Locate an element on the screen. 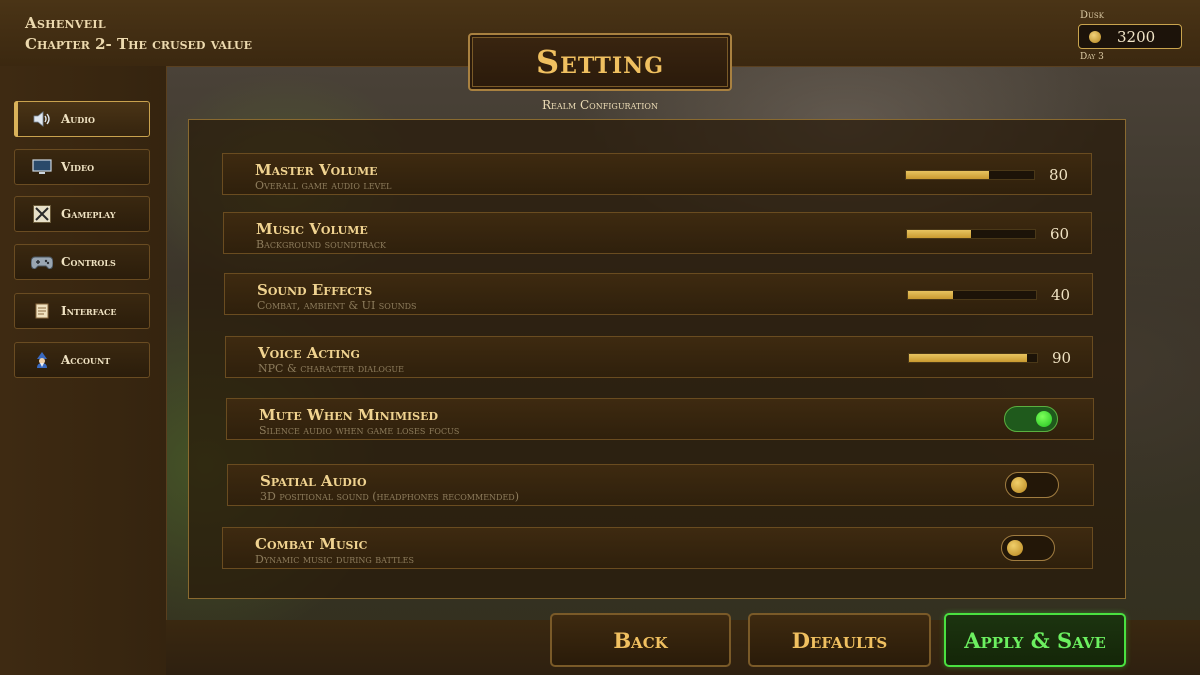 This screenshot has width=1200, height=675. master-volume-slider is located at coordinates (970, 175).